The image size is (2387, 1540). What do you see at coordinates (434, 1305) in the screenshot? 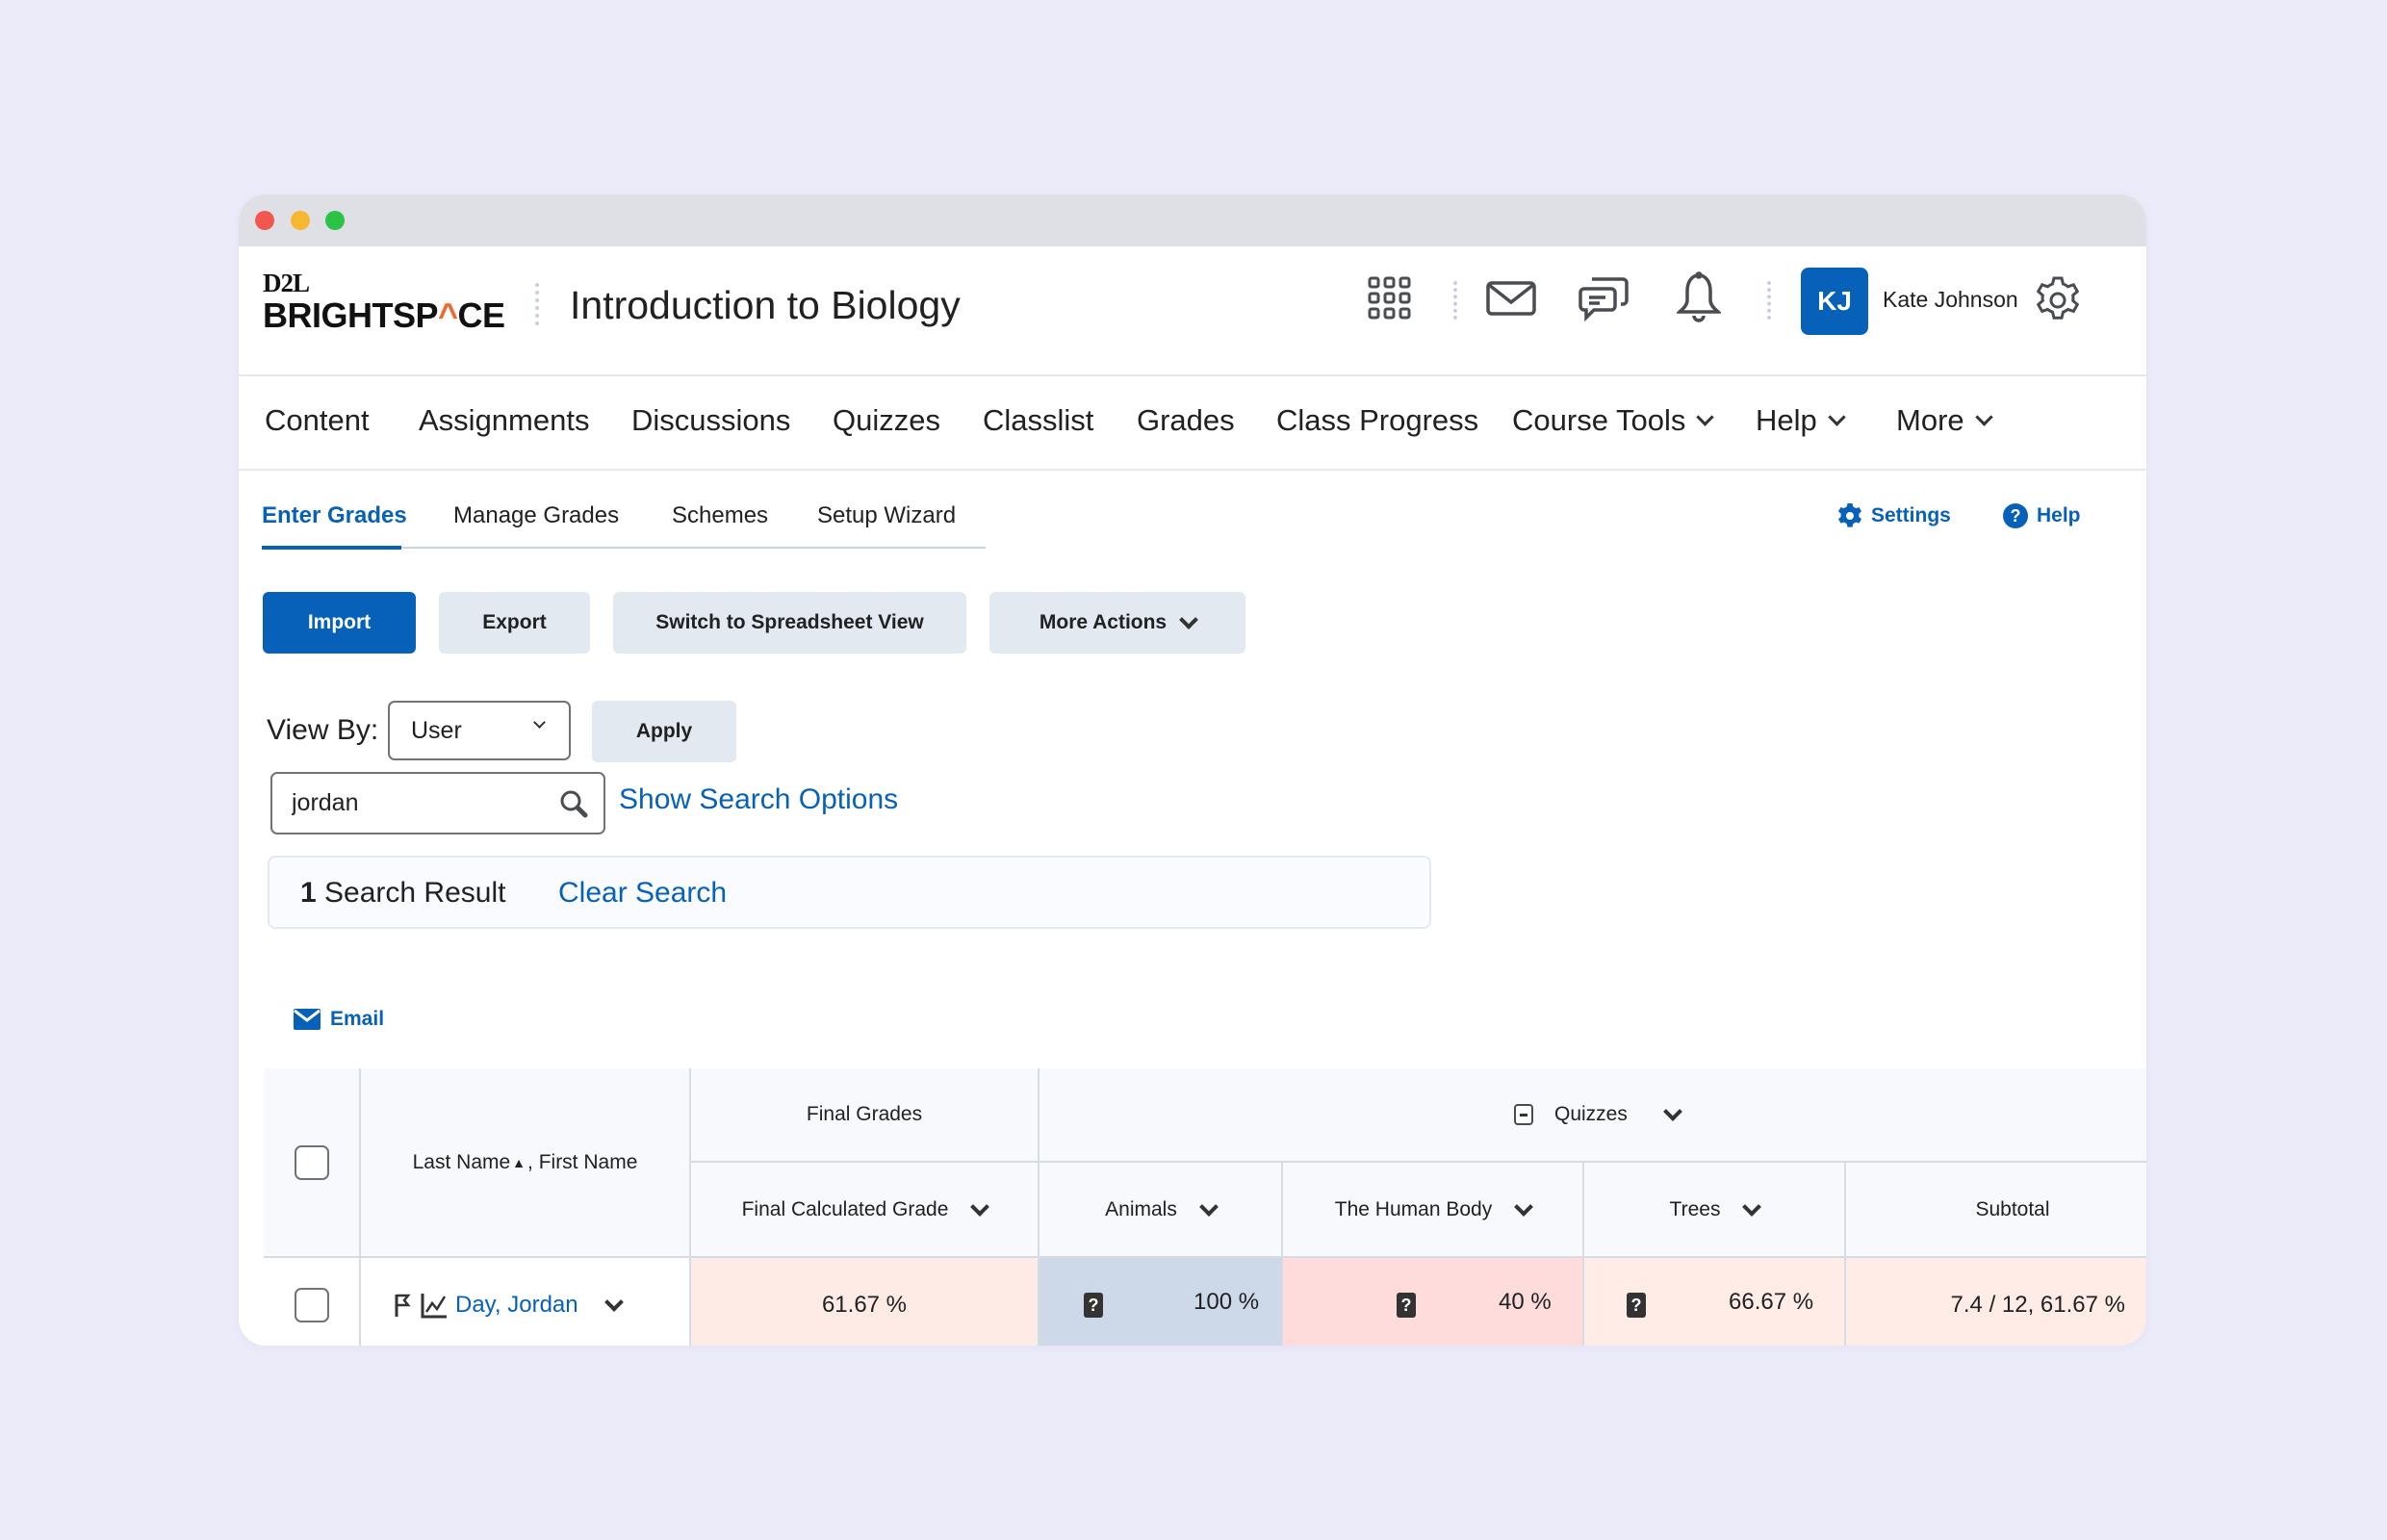
I see `progress-chart-icon` at bounding box center [434, 1305].